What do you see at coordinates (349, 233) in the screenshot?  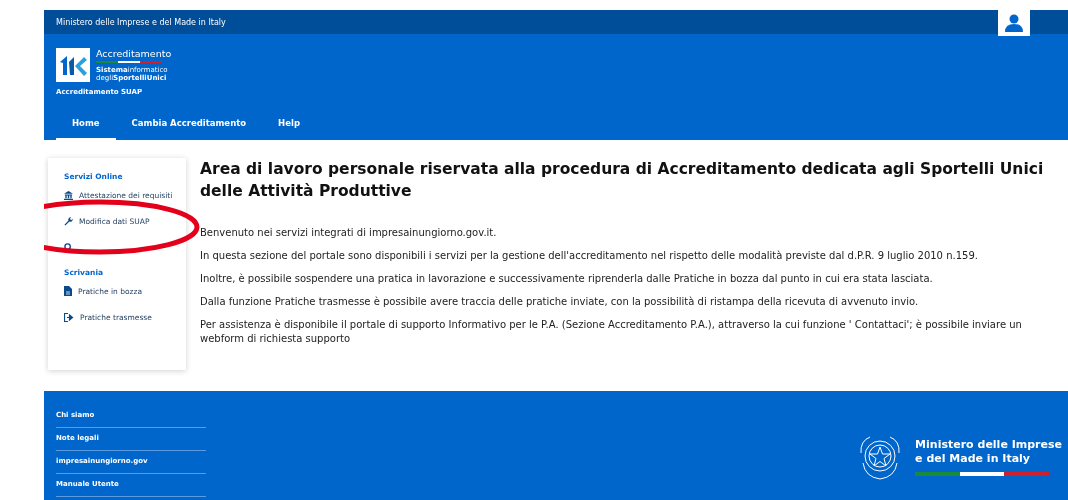 I see `paragraph: Benvenuto nei servizi integrati di impresainungiorno.gov.it.` at bounding box center [349, 233].